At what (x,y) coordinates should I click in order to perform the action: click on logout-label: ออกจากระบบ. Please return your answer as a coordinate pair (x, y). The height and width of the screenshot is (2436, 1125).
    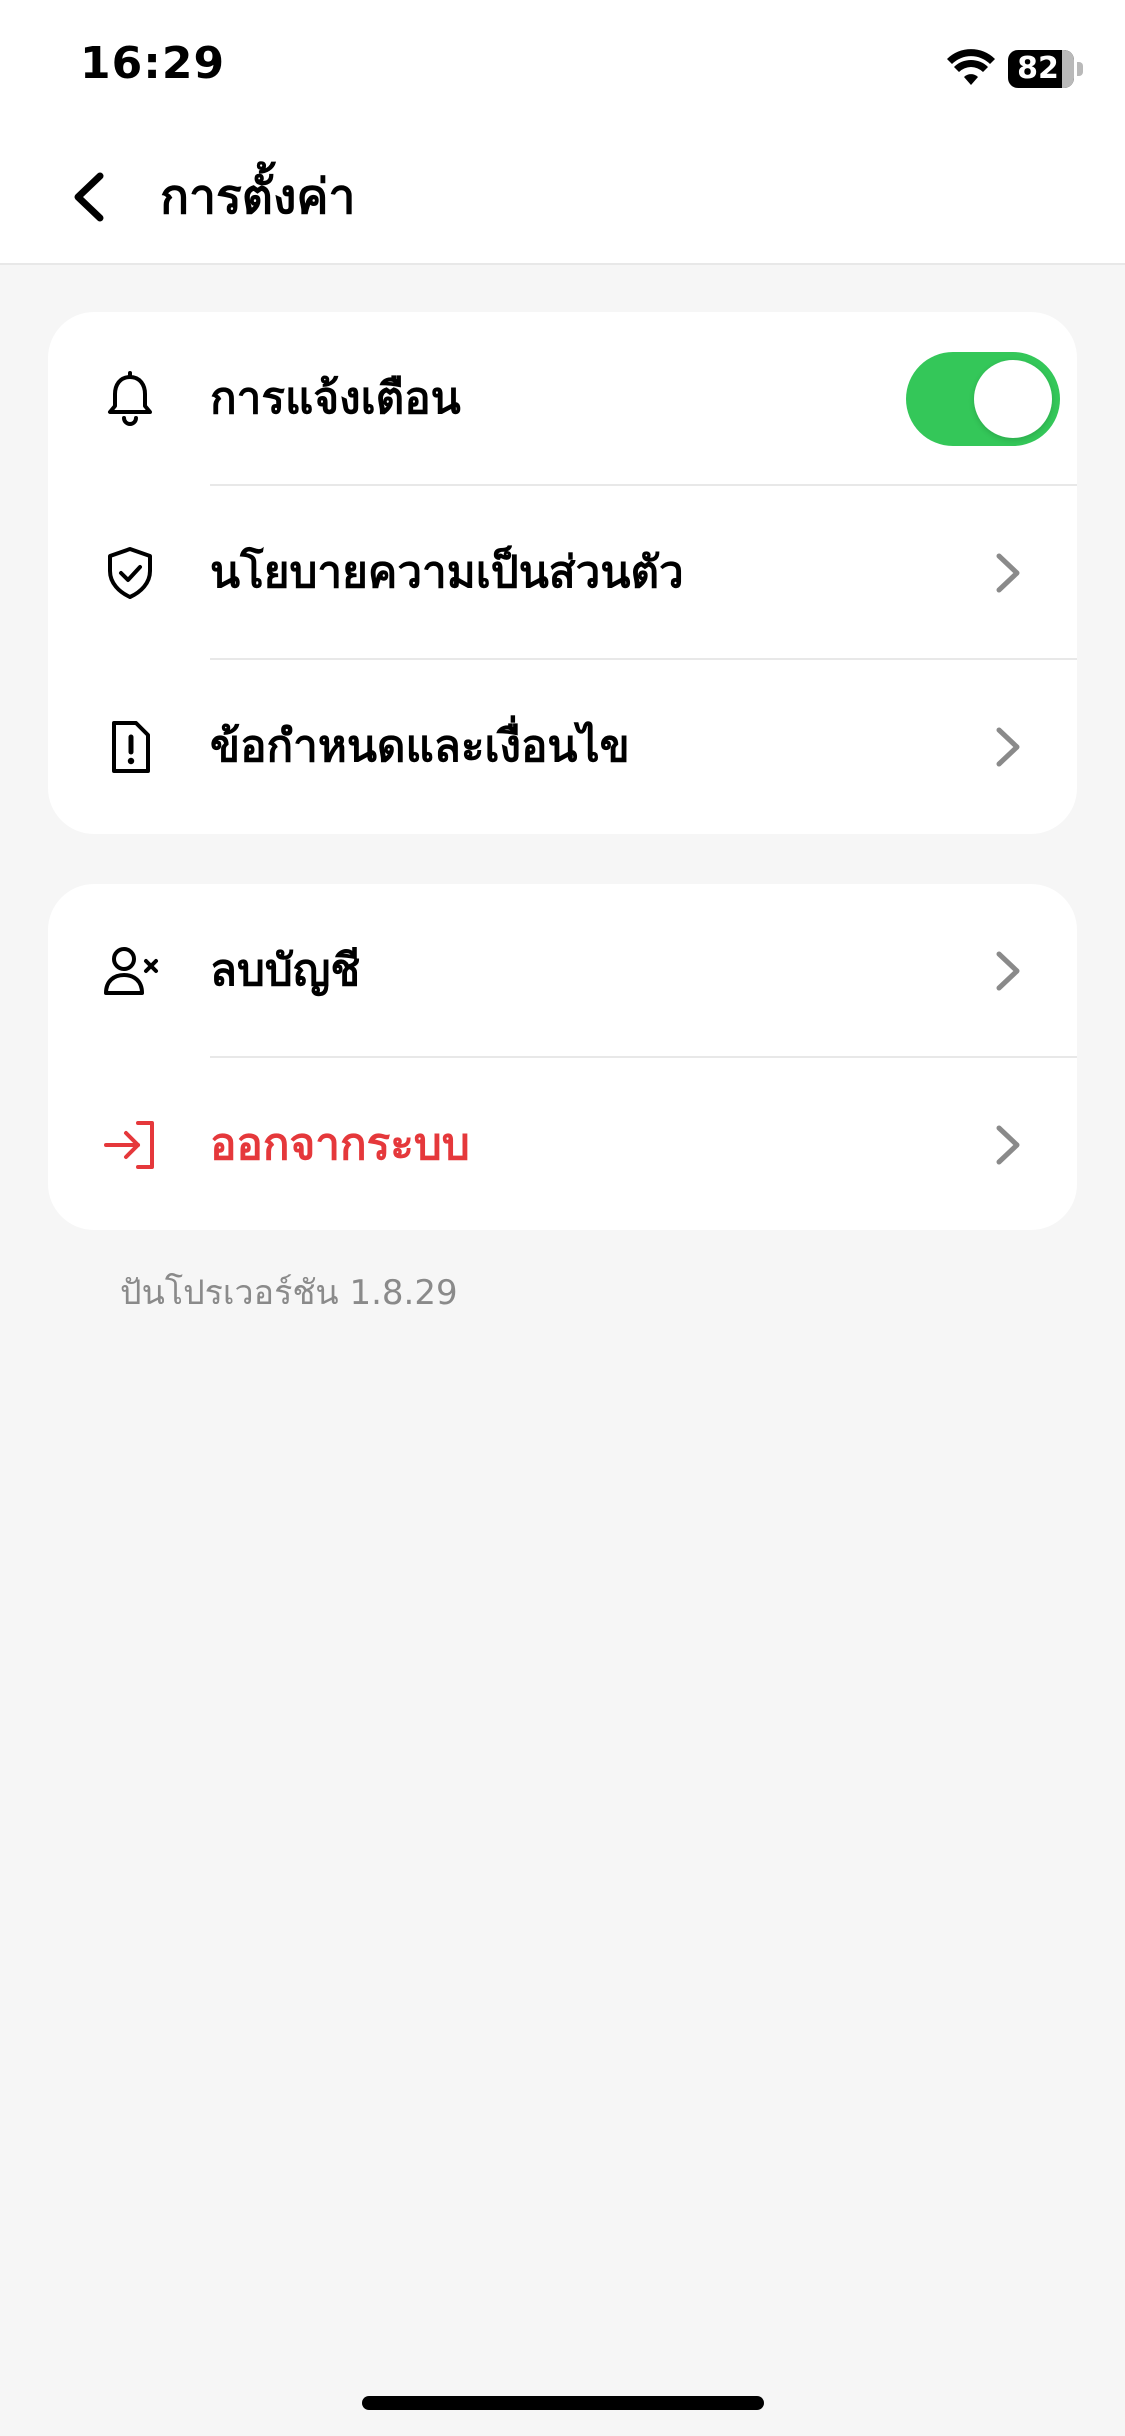
    Looking at the image, I should click on (340, 1144).